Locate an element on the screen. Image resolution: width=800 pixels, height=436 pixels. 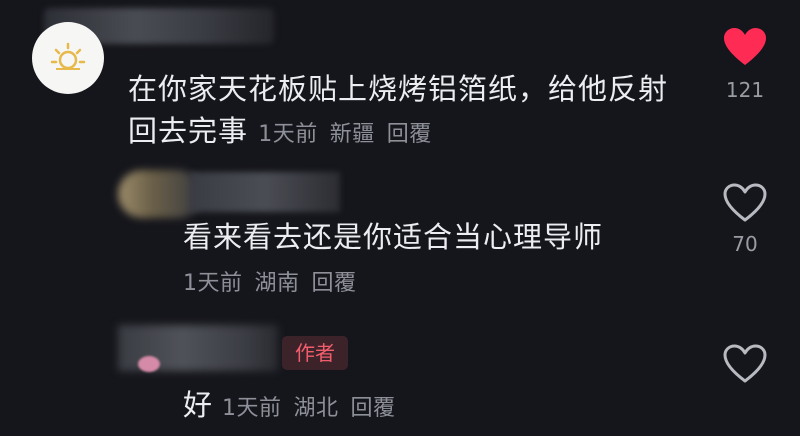
author-badge: 作者 is located at coordinates (315, 353).